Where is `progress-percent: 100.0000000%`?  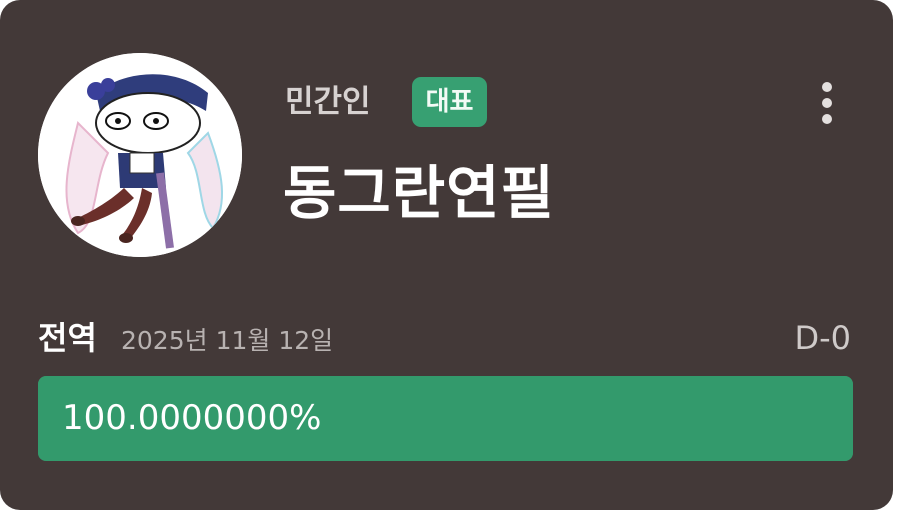
progress-percent: 100.0000000% is located at coordinates (192, 418).